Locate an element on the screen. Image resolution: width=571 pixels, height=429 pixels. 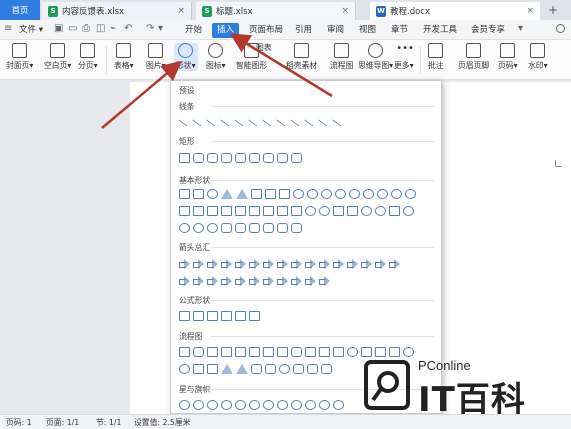
curved-down-arrow-shape is located at coordinates (394, 264).